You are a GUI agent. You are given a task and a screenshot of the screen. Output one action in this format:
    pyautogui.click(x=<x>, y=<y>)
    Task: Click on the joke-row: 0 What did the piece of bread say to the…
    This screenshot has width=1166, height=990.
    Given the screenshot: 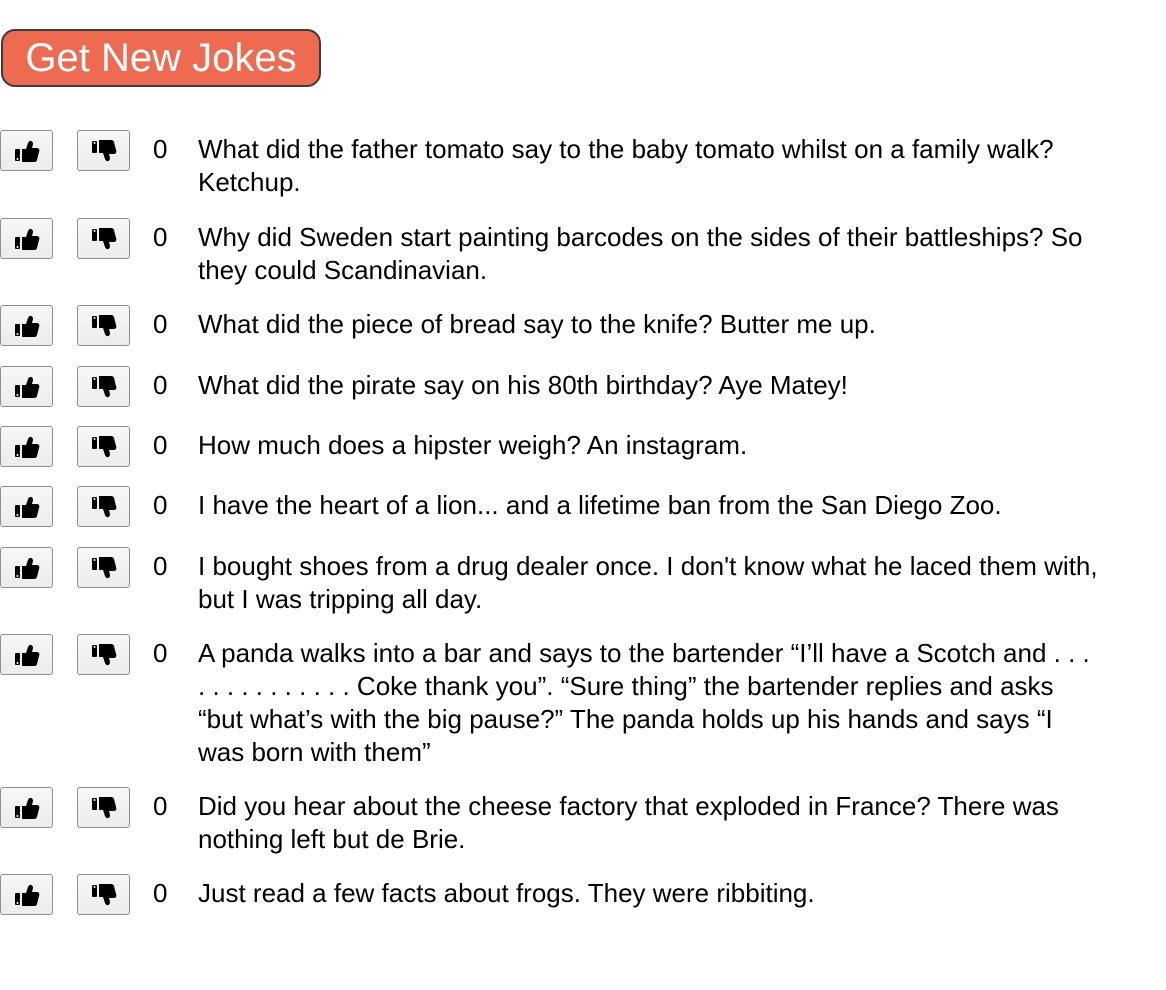 What is the action you would take?
    pyautogui.click(x=583, y=335)
    